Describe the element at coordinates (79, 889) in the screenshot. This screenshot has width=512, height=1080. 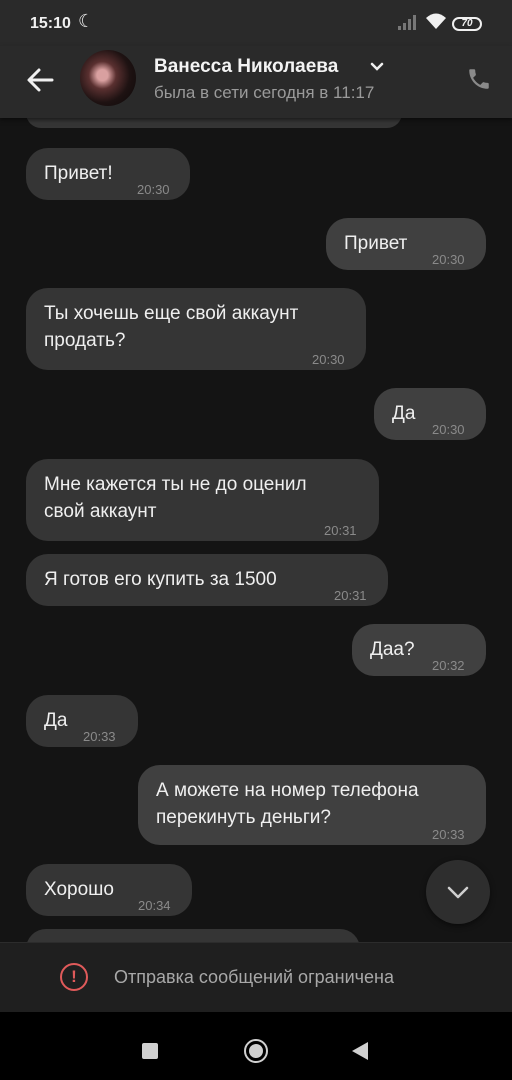
I see `message-text: Хорошо` at that location.